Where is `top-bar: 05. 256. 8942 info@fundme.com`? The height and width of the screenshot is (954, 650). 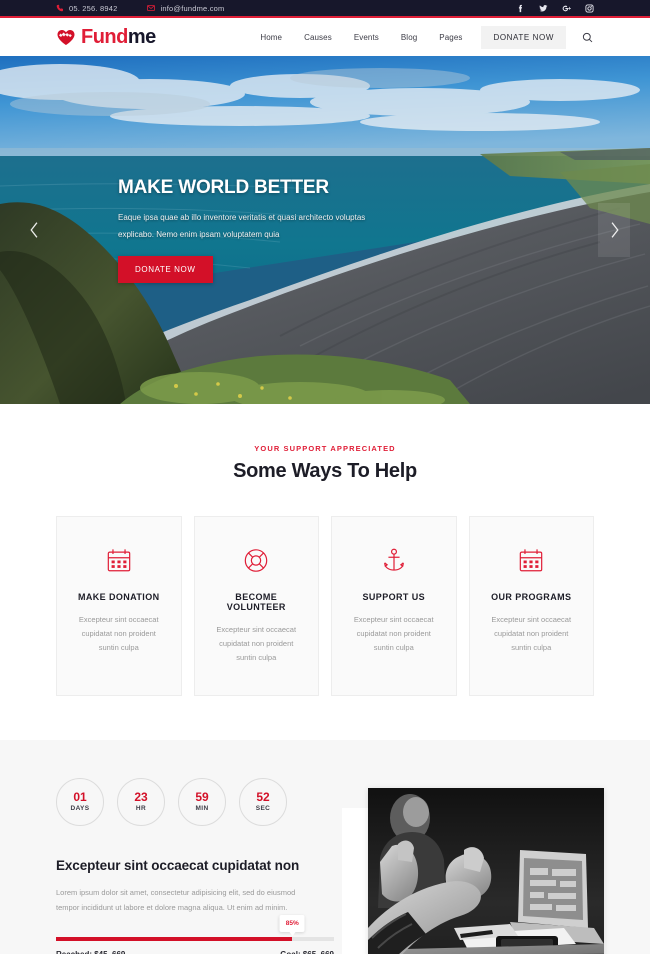
top-bar: 05. 256. 8942 info@fundme.com is located at coordinates (325, 9).